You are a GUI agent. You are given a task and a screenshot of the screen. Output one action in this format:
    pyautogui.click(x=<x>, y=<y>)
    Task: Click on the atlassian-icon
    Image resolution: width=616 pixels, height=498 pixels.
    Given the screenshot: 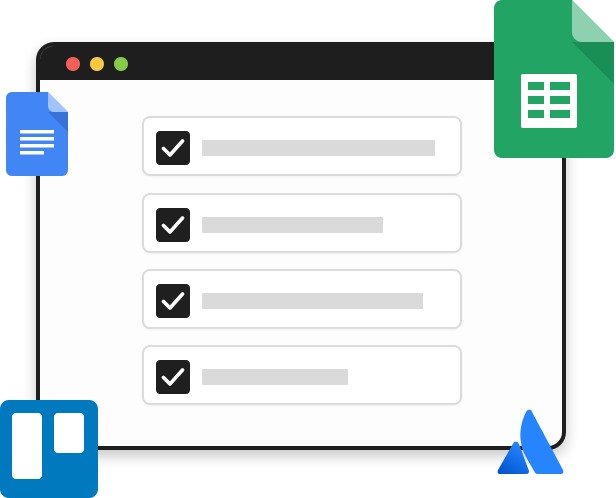 What is the action you would take?
    pyautogui.click(x=530, y=441)
    